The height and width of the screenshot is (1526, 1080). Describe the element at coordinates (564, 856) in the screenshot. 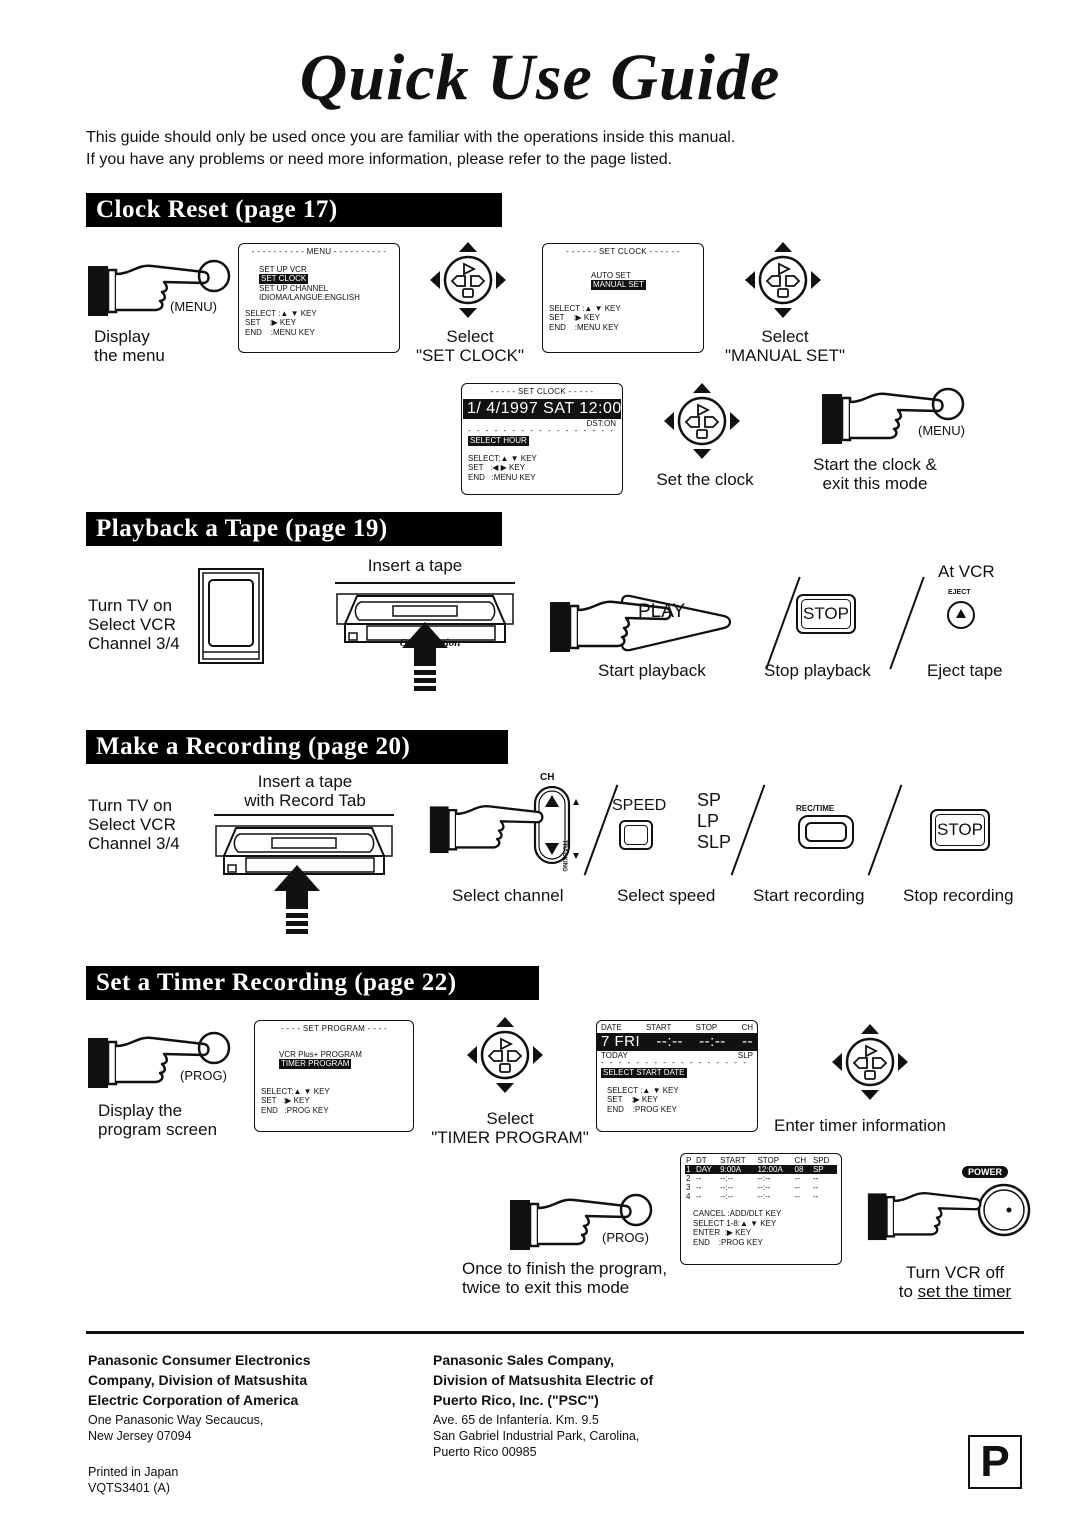

I see `tracking-label: TRACKING` at that location.